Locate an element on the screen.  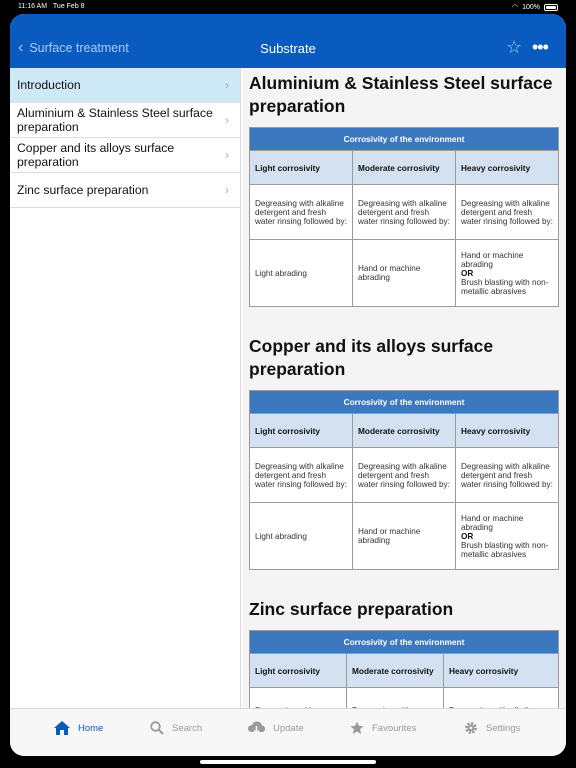
sidebar-item-zinc: Zinc surface preparation › is located at coordinates (125, 190).